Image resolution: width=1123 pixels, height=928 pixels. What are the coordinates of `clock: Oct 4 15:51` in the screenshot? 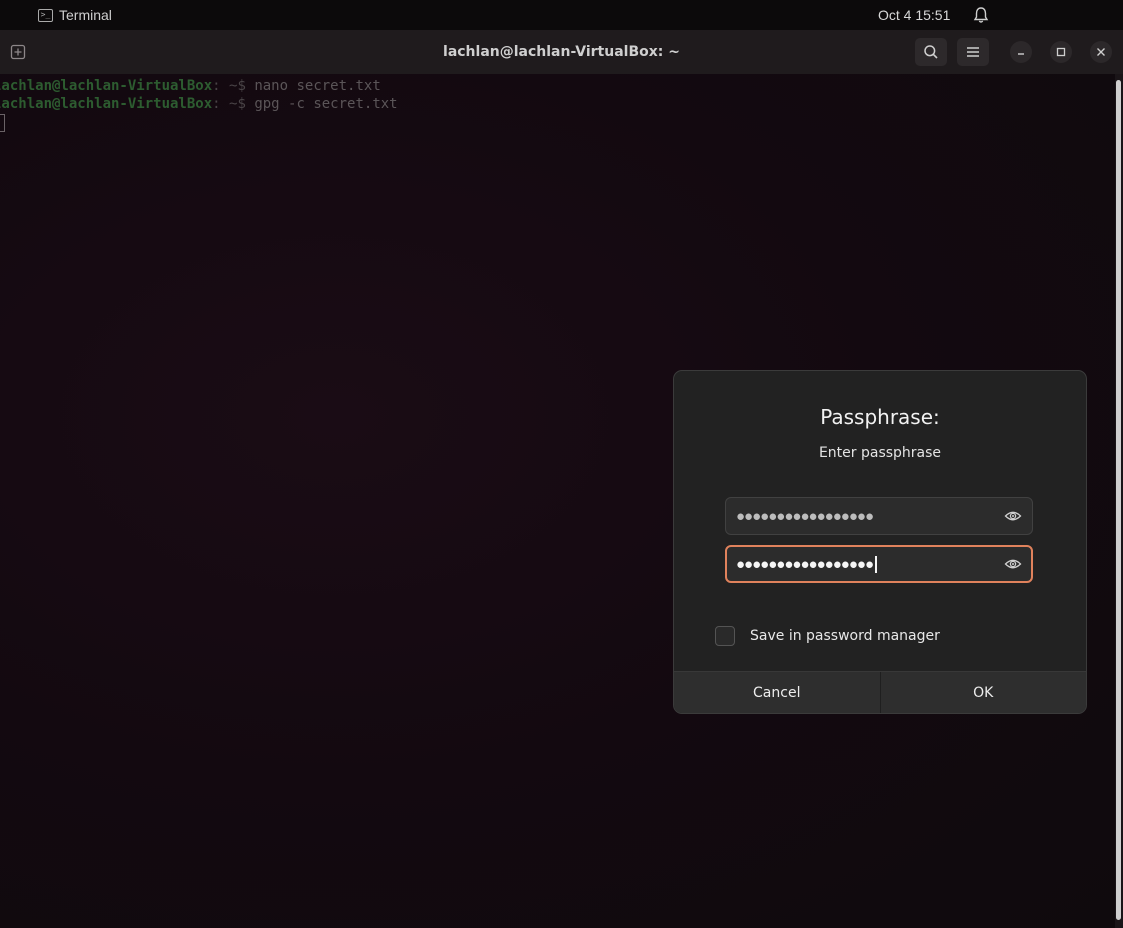 It's located at (914, 15).